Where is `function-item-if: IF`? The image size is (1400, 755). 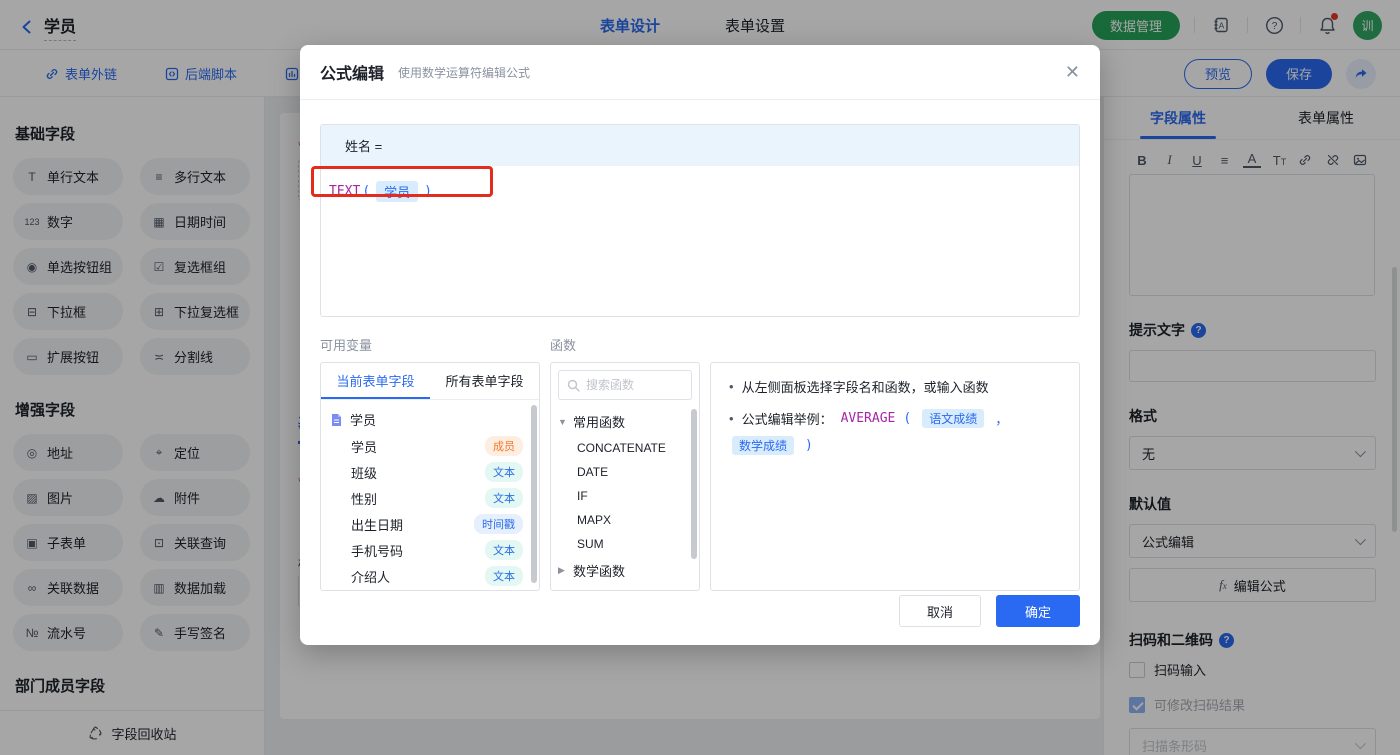 function-item-if: IF is located at coordinates (625, 496).